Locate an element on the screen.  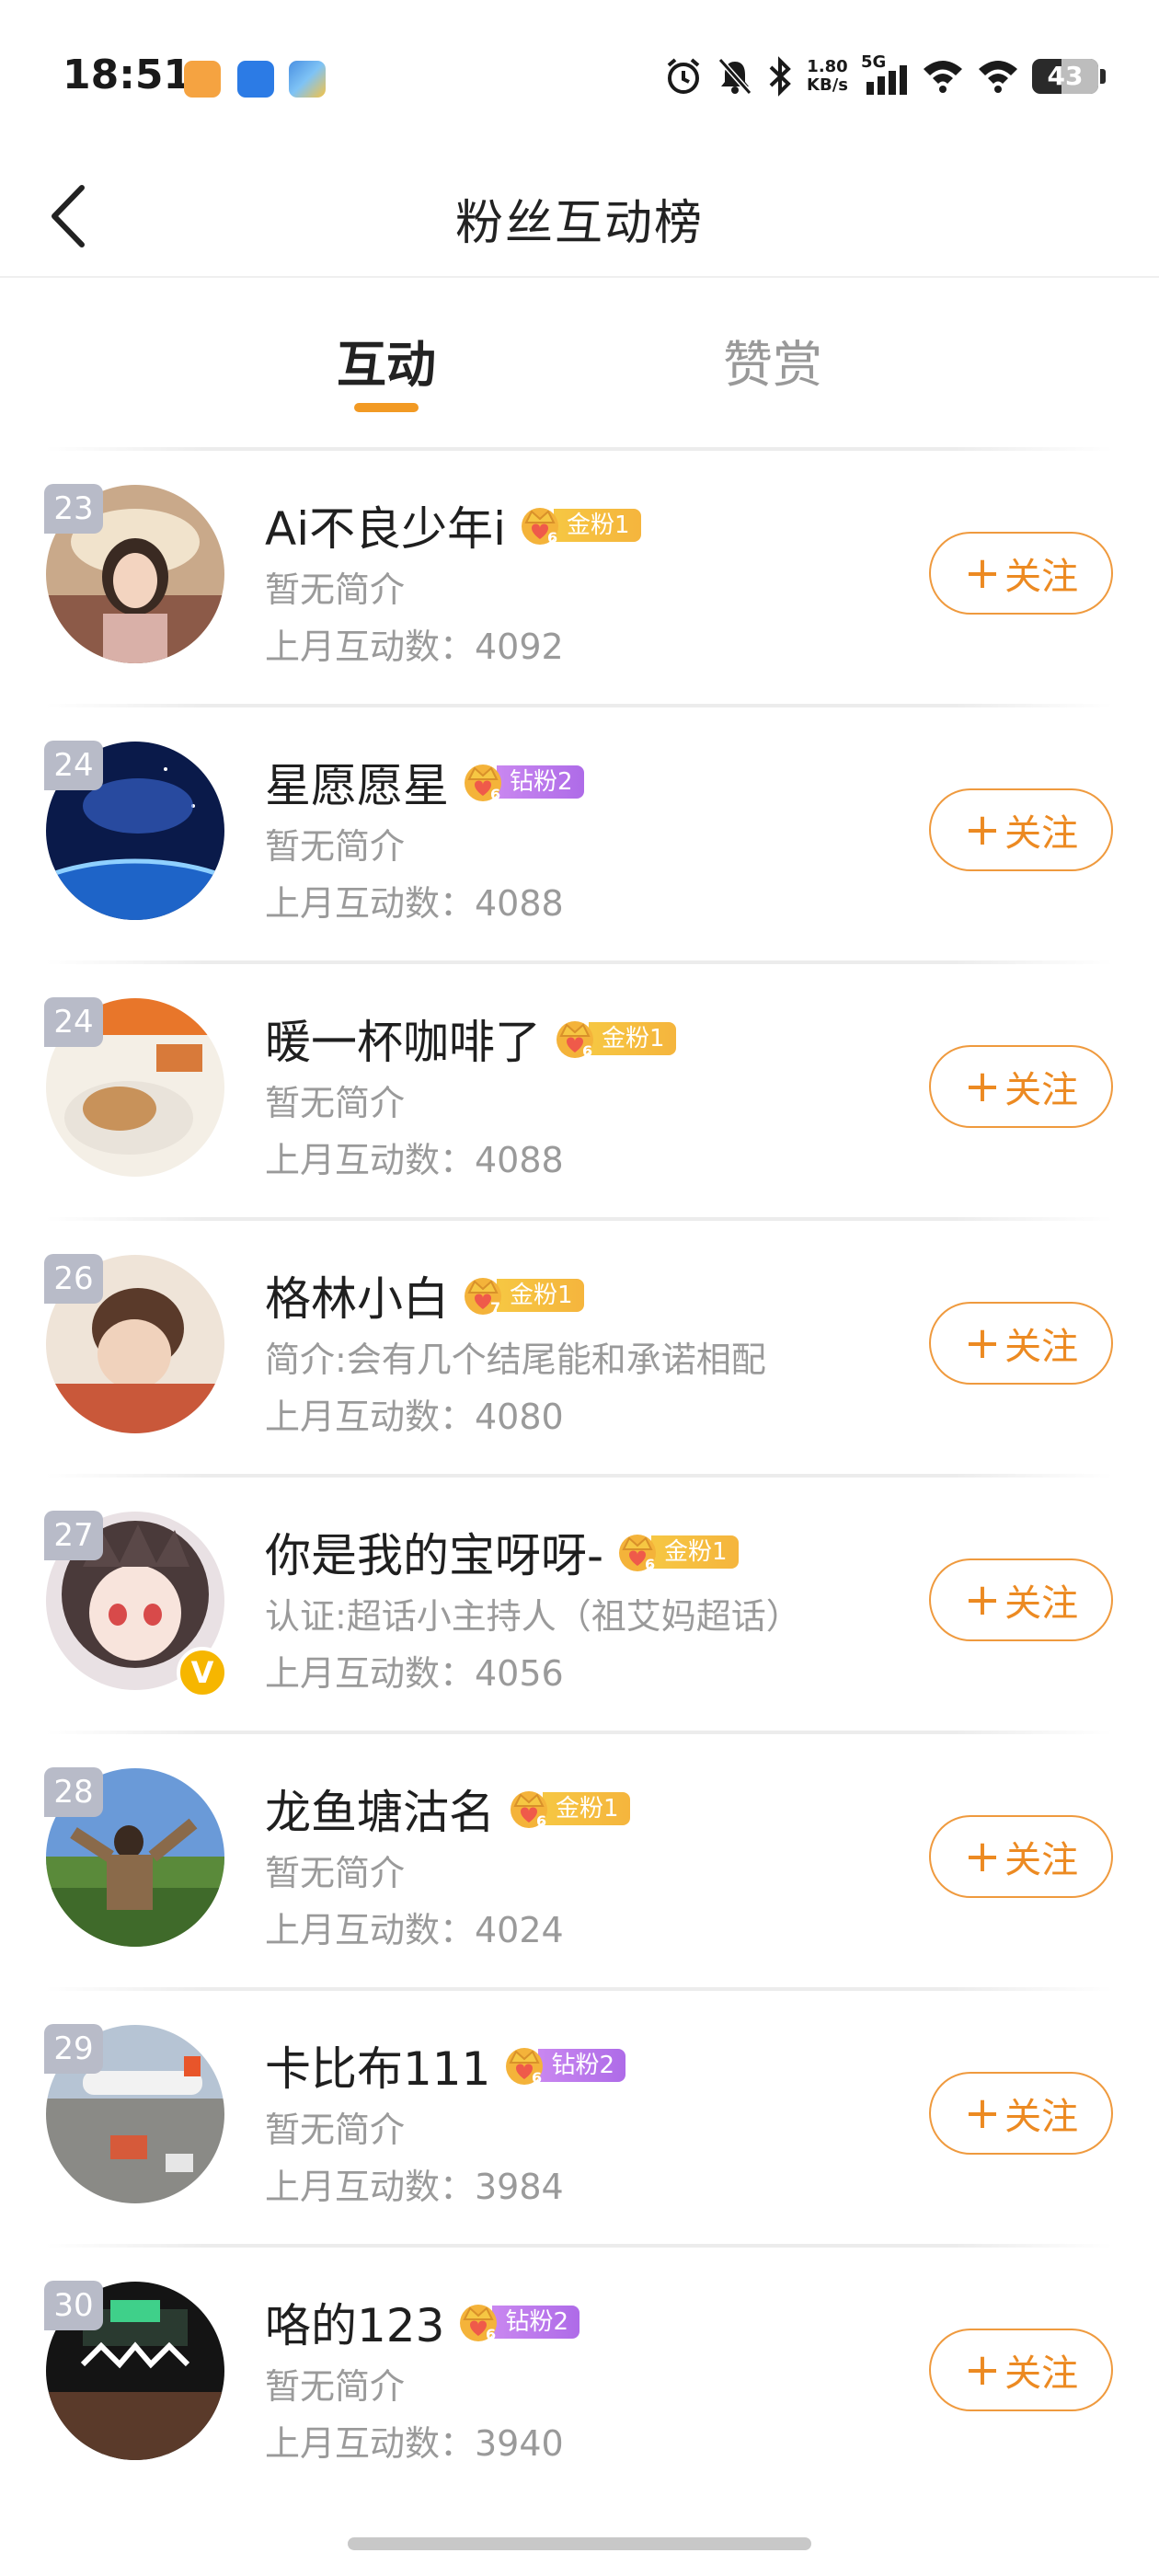
user-bio: 认证:超话小主持人（祖艾妈超话） is located at coordinates (533, 1616).